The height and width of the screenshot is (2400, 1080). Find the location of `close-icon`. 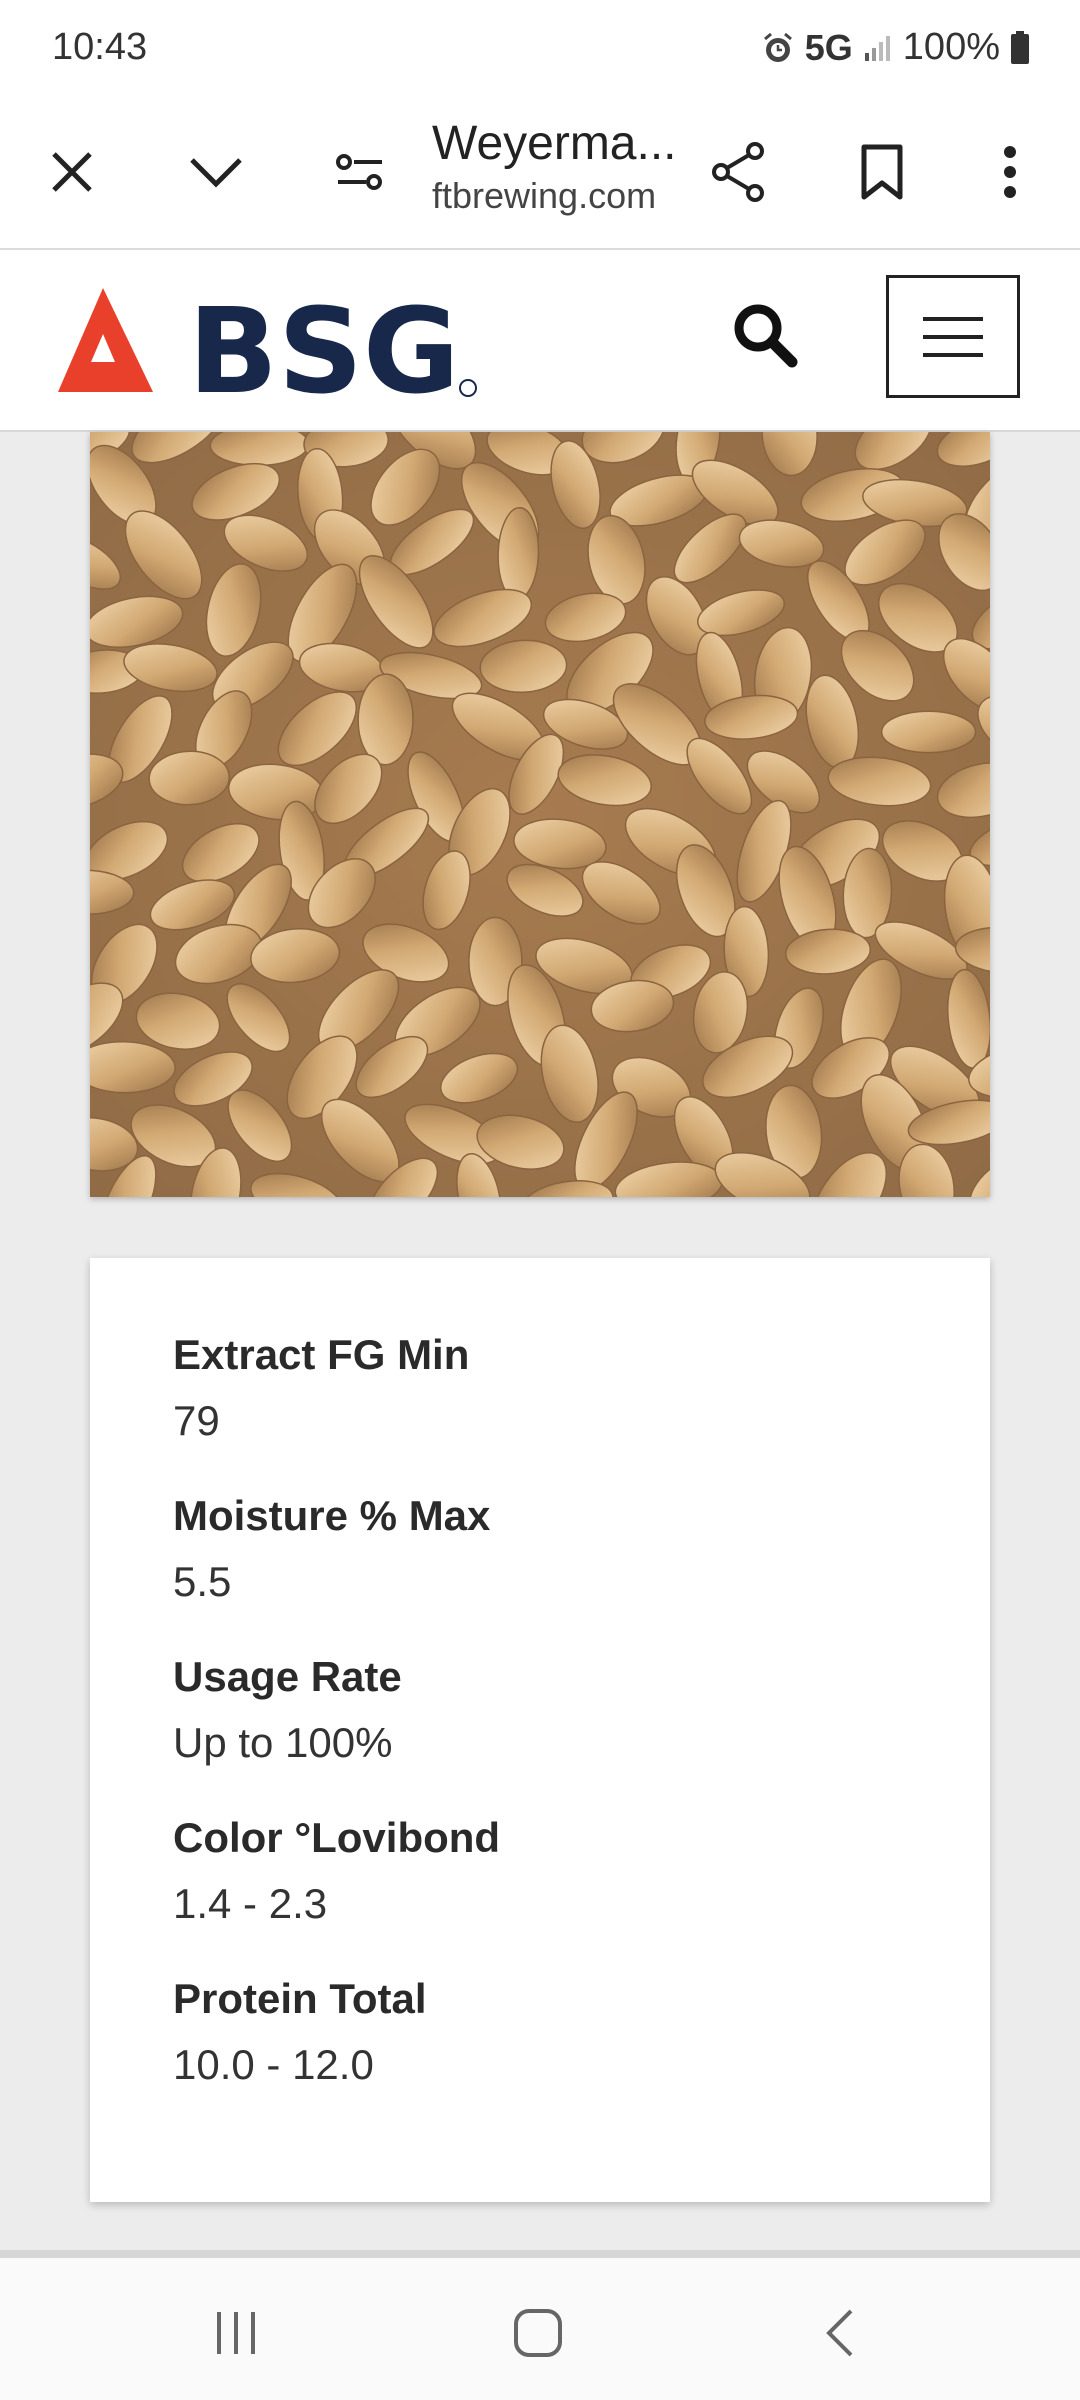

close-icon is located at coordinates (72, 172).